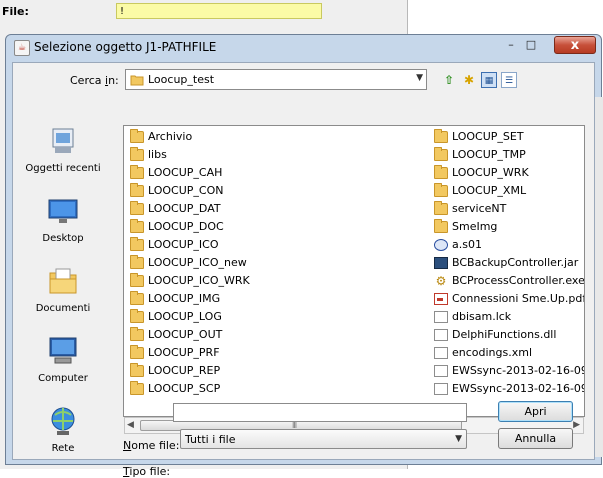 Image resolution: width=603 pixels, height=478 pixels. What do you see at coordinates (210, 439) in the screenshot?
I see `file-type-value: Tutti i file` at bounding box center [210, 439].